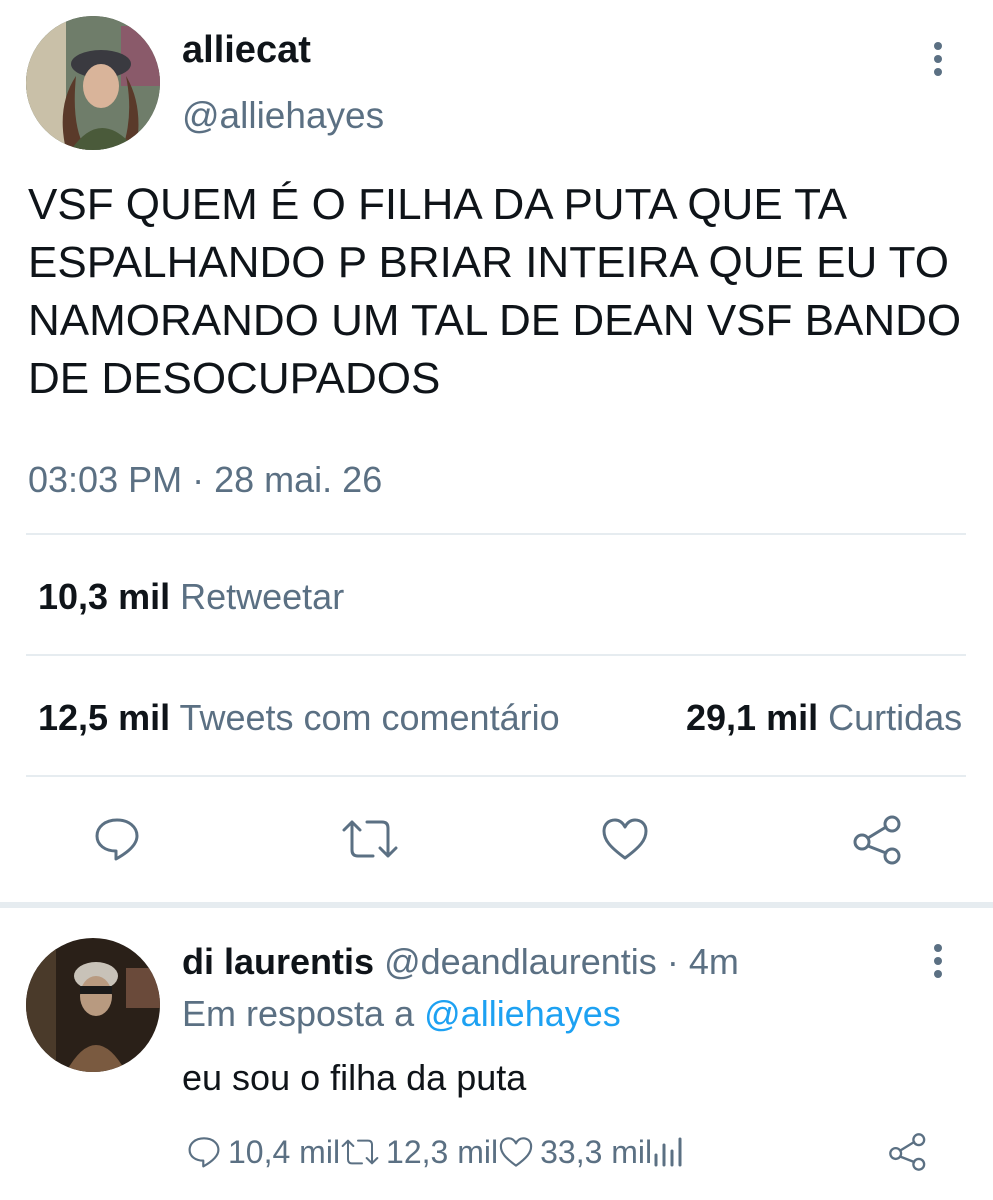 The height and width of the screenshot is (1200, 993). I want to click on reply-like-button: 33,3 mil, so click(575, 1152).